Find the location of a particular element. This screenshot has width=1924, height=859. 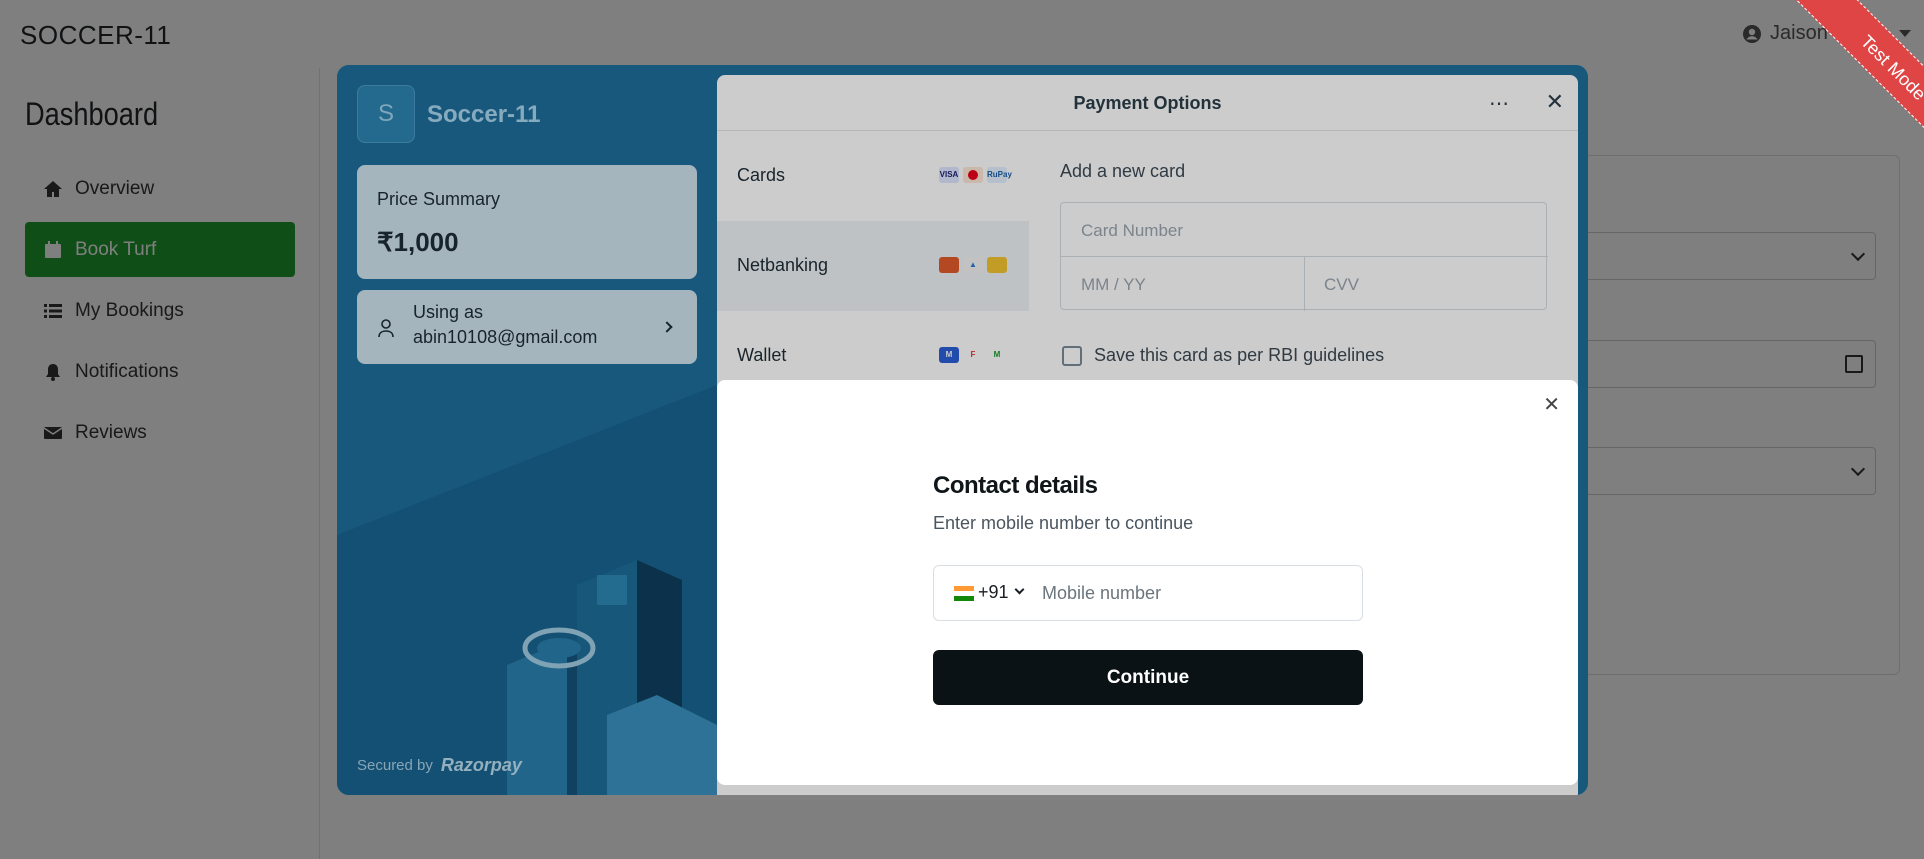

country-code-select: +91 is located at coordinates (993, 592).